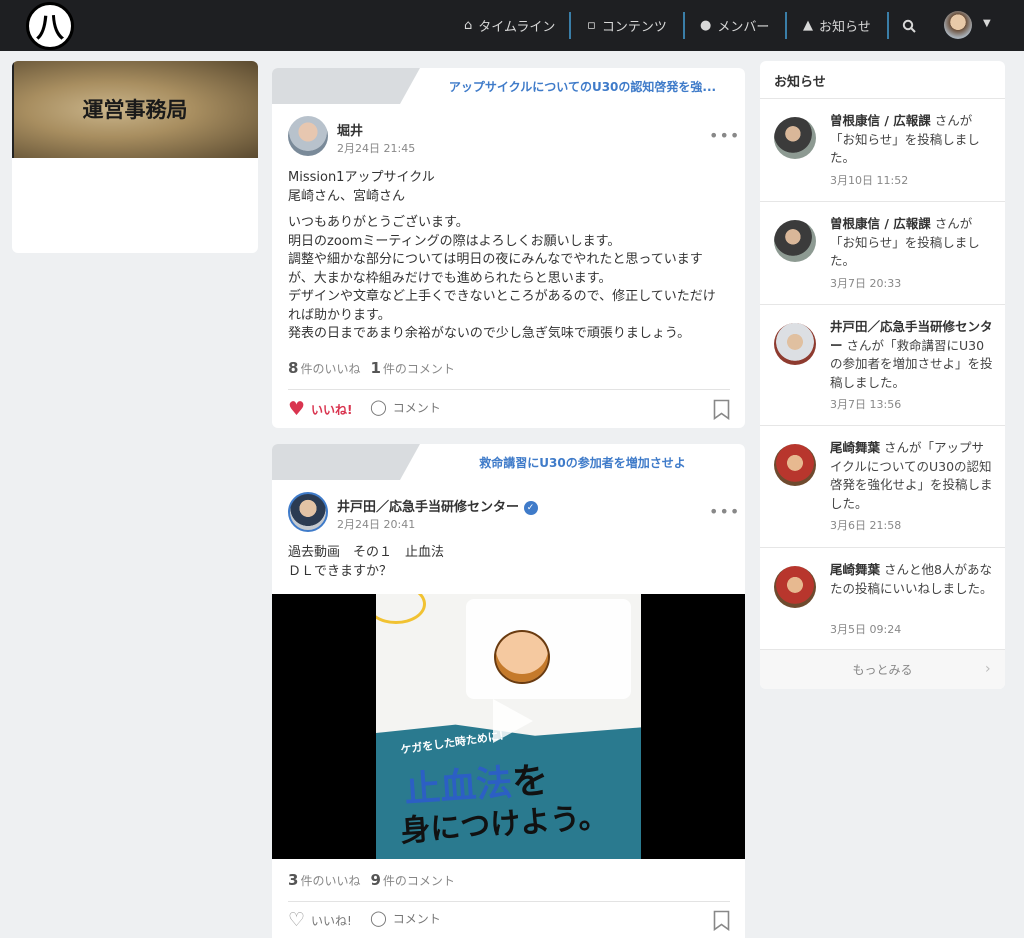 This screenshot has height=938, width=1024. I want to click on cartoon-face, so click(522, 657).